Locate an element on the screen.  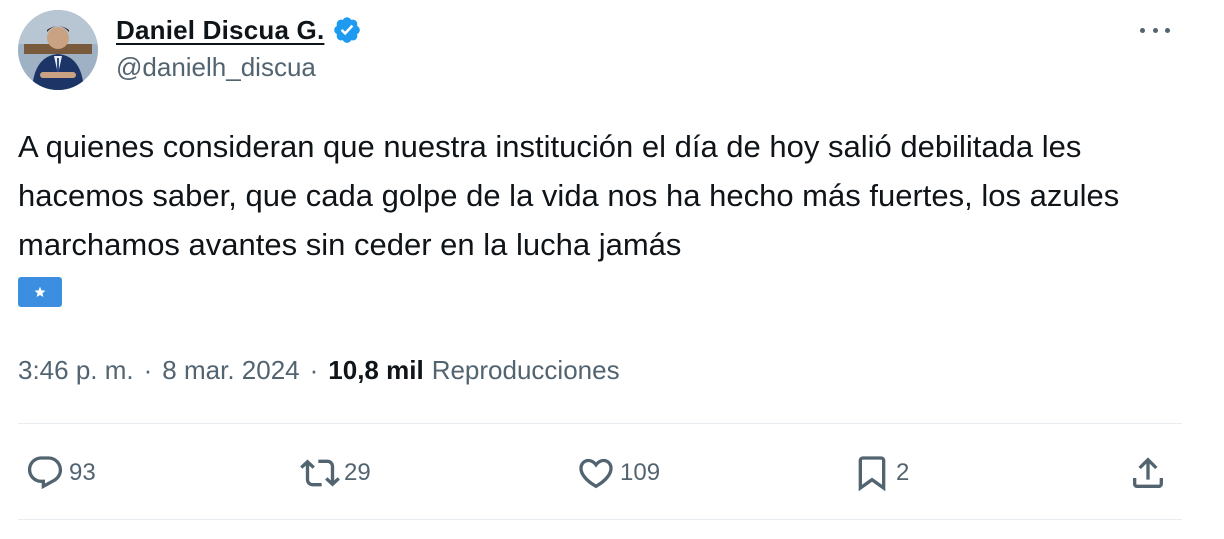
more-options-button is located at coordinates (1155, 30).